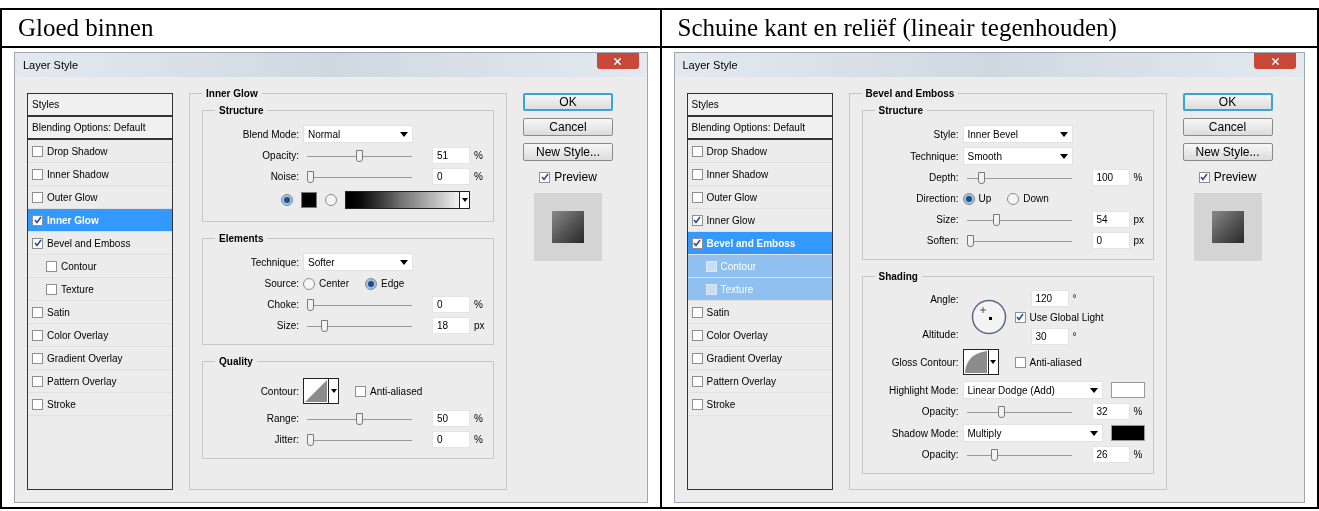 The image size is (1319, 511). I want to click on value-field: 54, so click(1110, 219).